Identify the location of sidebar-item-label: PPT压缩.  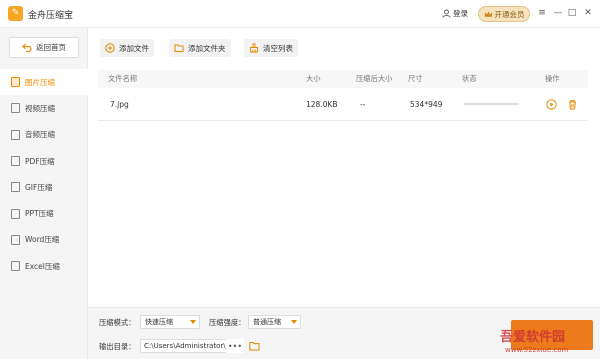
(39, 214).